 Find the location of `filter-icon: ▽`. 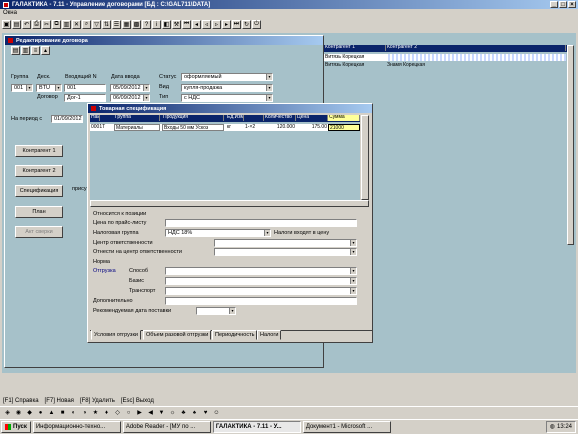

filter-icon: ▽ is located at coordinates (96, 24).